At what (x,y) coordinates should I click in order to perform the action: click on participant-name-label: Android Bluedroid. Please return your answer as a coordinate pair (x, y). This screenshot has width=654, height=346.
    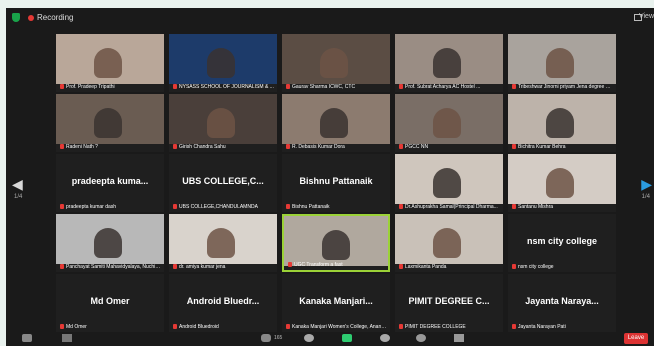
    Looking at the image, I should click on (224, 327).